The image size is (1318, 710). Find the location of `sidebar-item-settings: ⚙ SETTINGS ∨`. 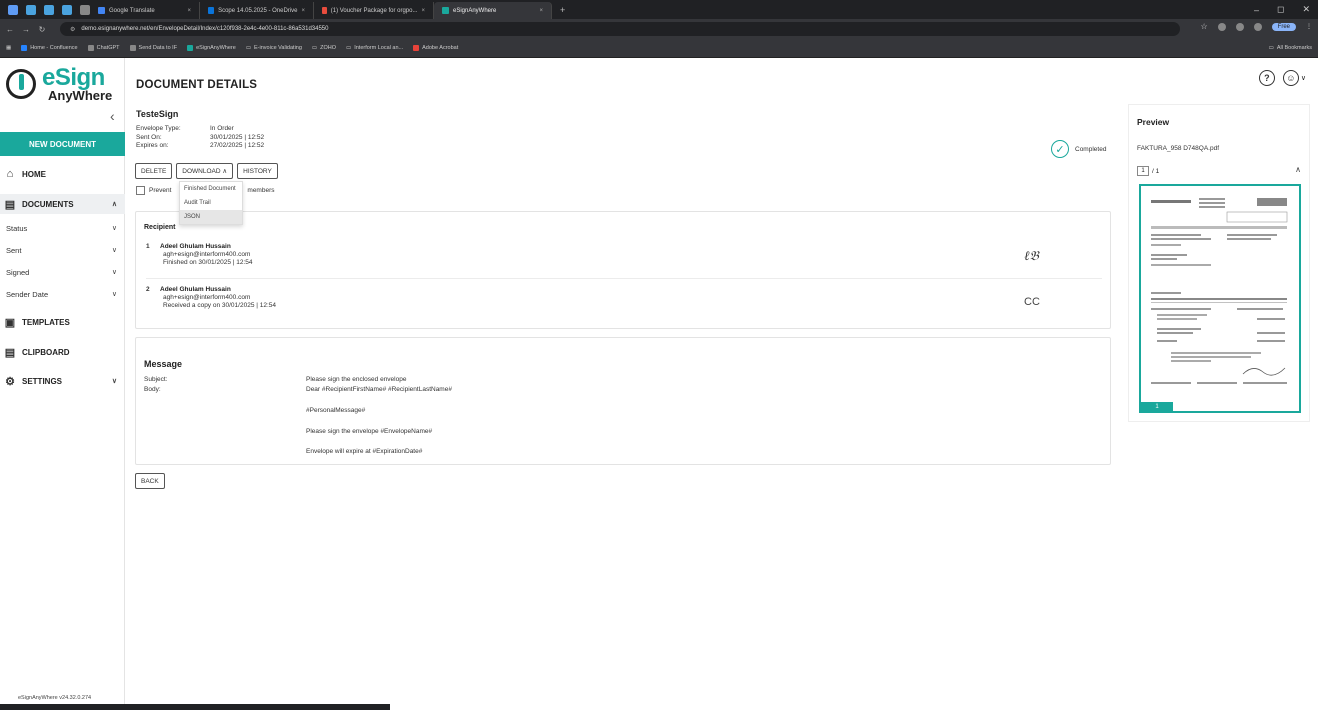

sidebar-item-settings: ⚙ SETTINGS ∨ is located at coordinates (62, 381).